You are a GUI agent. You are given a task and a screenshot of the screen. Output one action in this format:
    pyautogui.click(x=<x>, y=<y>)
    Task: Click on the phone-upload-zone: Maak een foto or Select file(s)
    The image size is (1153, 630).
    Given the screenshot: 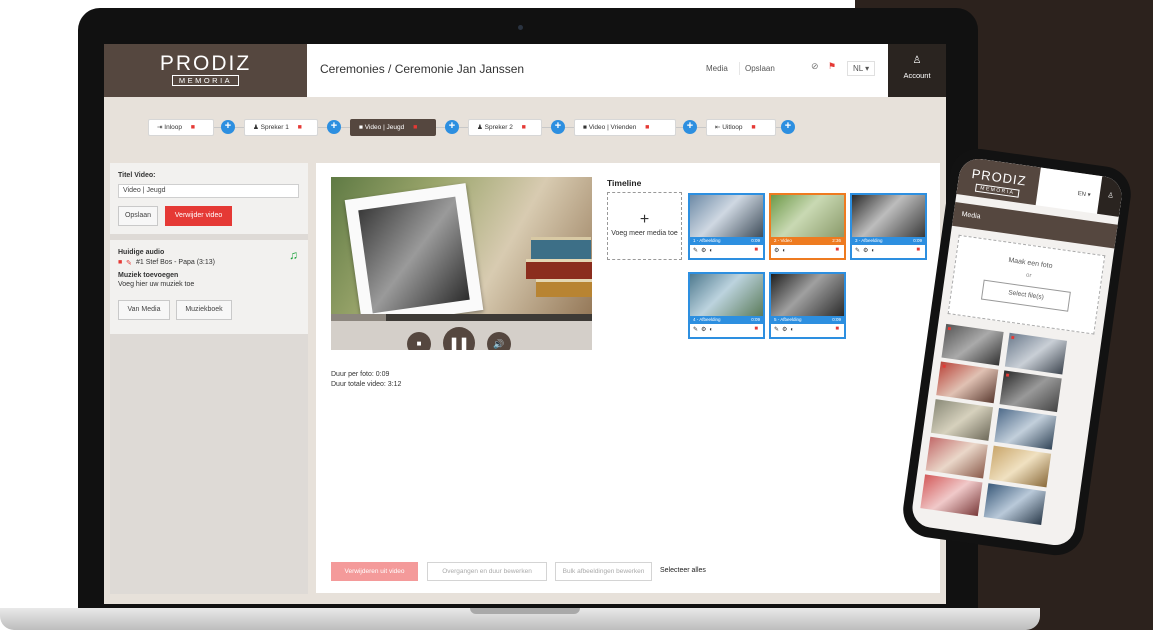 What is the action you would take?
    pyautogui.click(x=1026, y=284)
    